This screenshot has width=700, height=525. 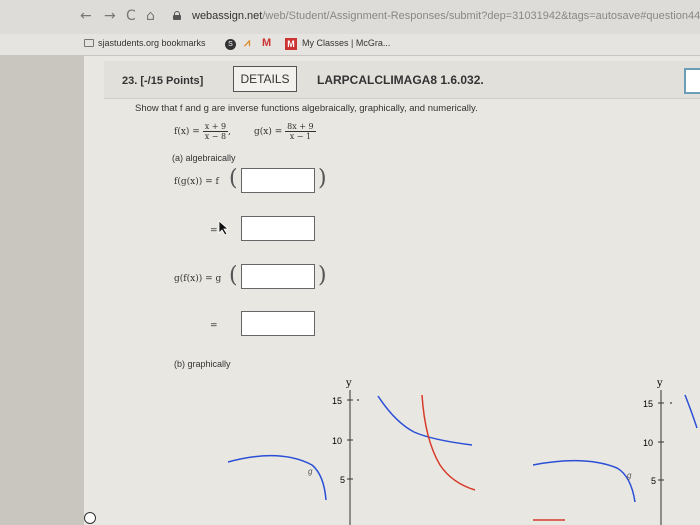 What do you see at coordinates (278, 323) in the screenshot?
I see `gf-result-input` at bounding box center [278, 323].